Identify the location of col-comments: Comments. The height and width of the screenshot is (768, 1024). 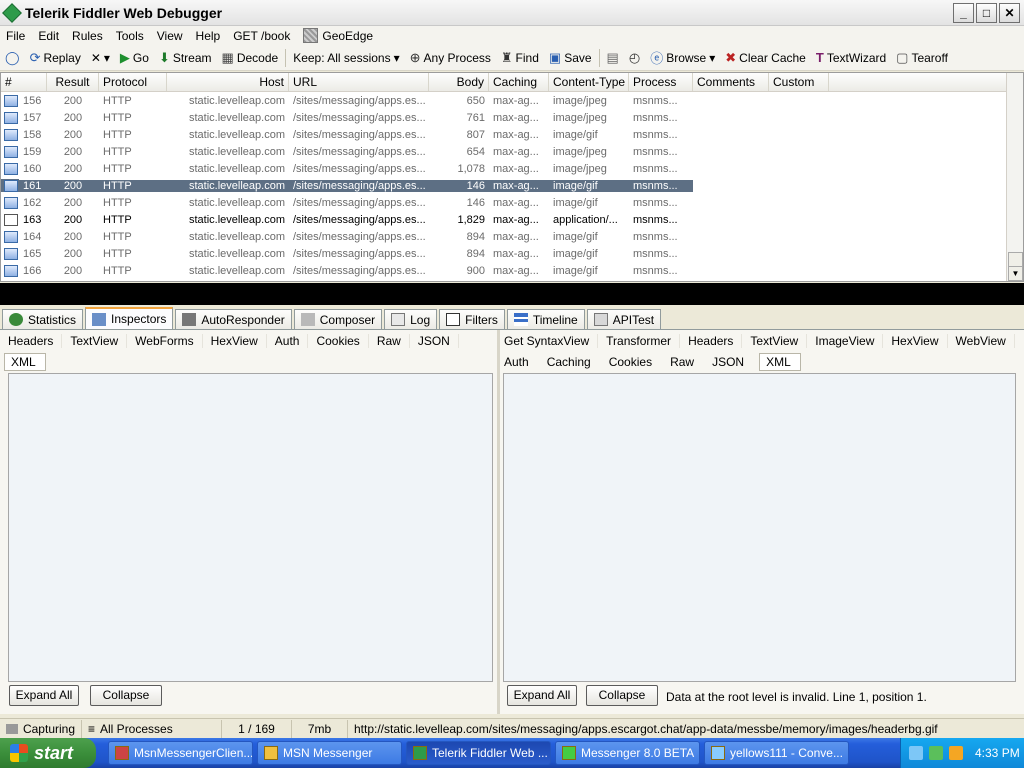
(731, 82).